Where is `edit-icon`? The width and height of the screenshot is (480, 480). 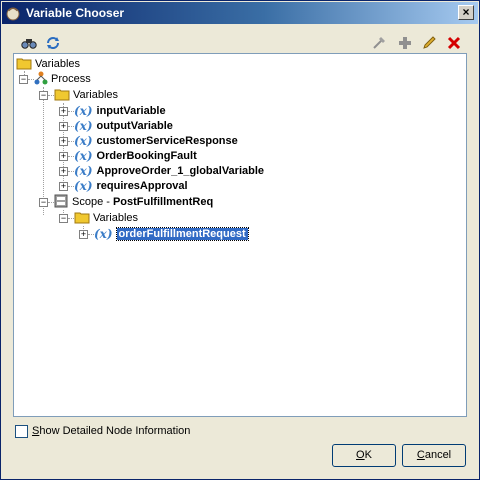 edit-icon is located at coordinates (429, 43).